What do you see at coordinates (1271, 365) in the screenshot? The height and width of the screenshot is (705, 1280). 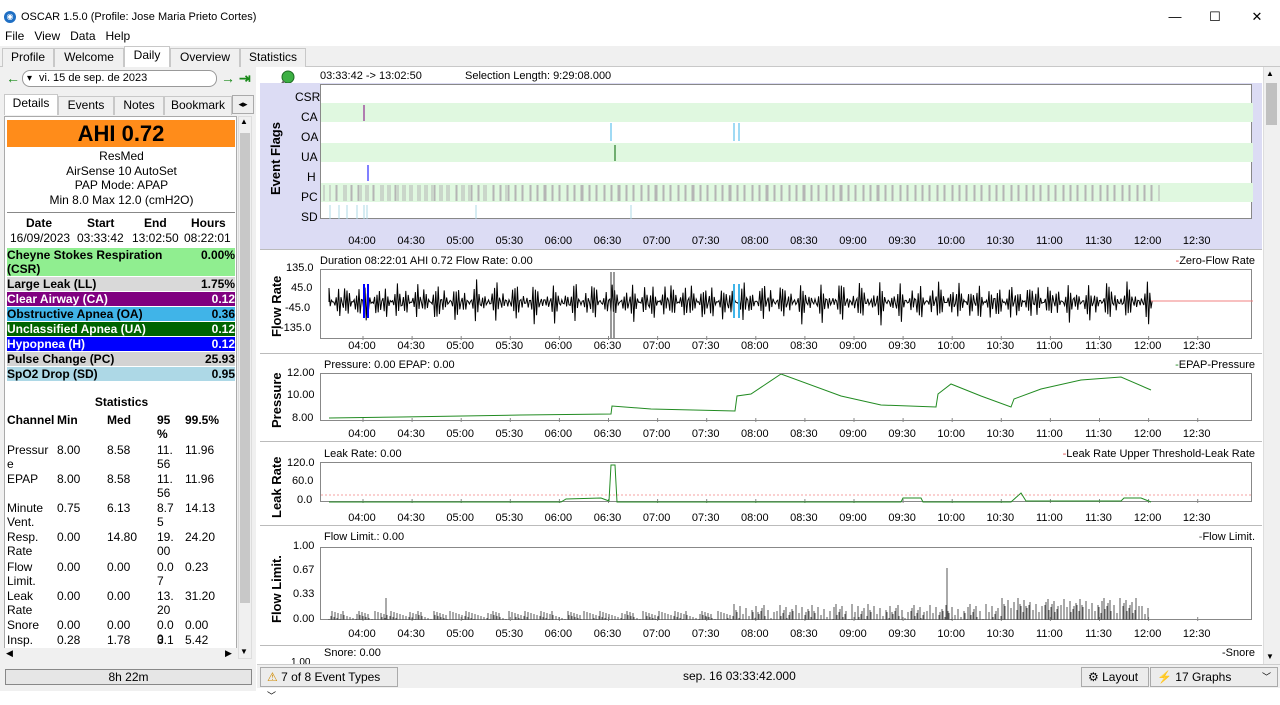 I see `graphs-scrollbar: ▲ ▼` at bounding box center [1271, 365].